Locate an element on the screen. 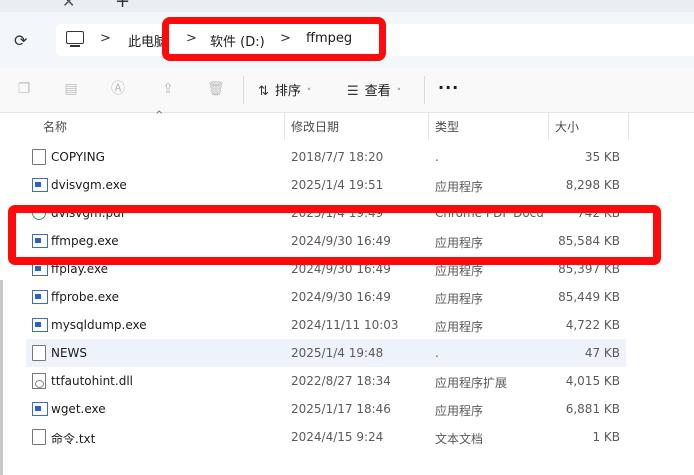  view-label: 查看 is located at coordinates (377, 91).